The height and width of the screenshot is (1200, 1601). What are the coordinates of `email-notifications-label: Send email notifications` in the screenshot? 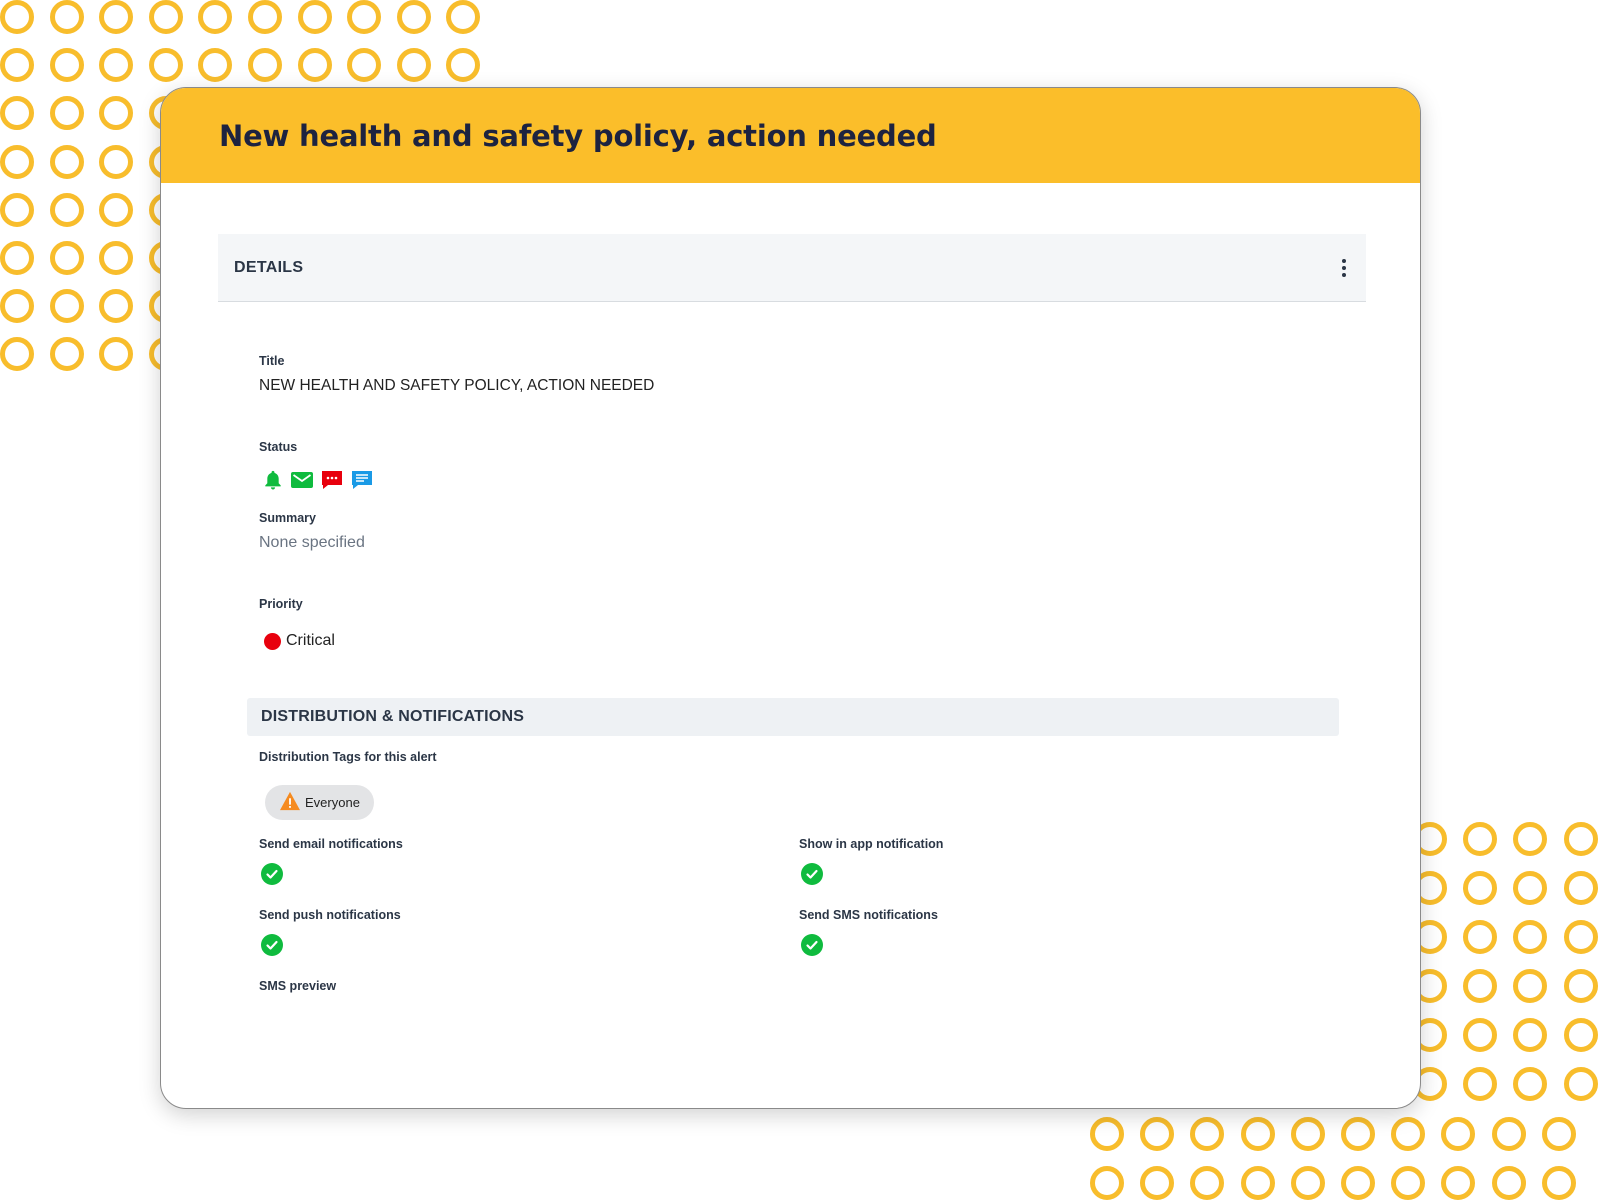 It's located at (331, 844).